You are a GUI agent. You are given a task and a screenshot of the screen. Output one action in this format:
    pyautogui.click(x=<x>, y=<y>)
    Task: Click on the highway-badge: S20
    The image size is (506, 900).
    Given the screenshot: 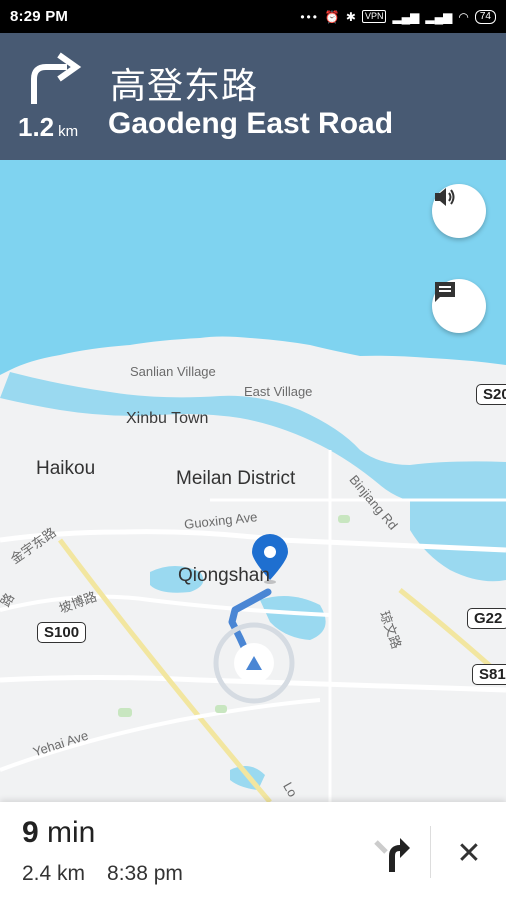 What is the action you would take?
    pyautogui.click(x=491, y=394)
    